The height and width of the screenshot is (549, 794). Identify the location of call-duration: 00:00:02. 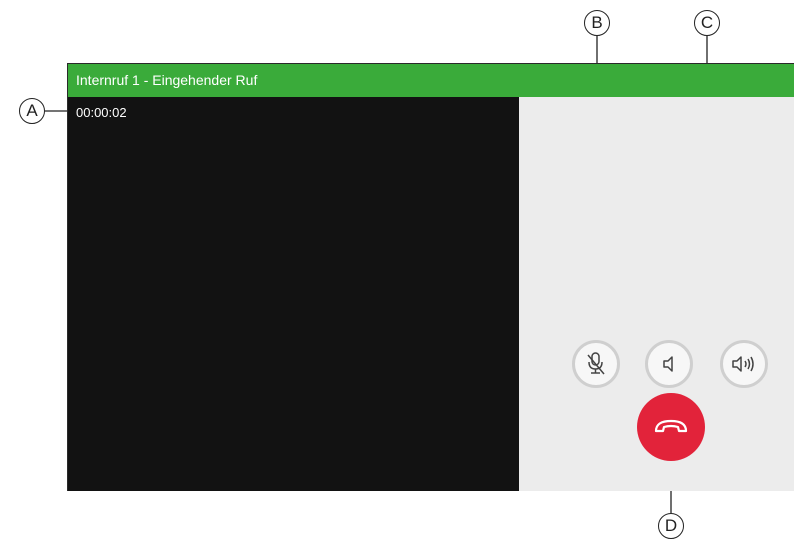
(101, 112).